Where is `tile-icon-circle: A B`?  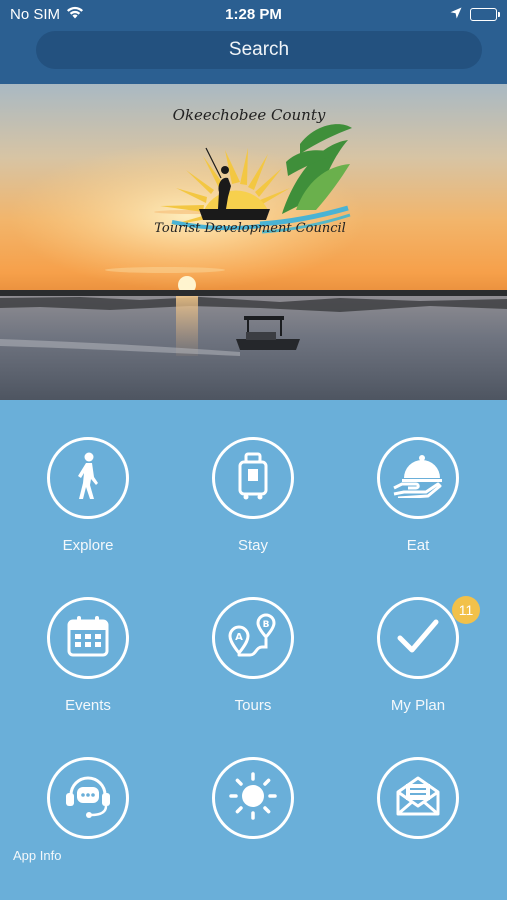 tile-icon-circle: A B is located at coordinates (253, 638).